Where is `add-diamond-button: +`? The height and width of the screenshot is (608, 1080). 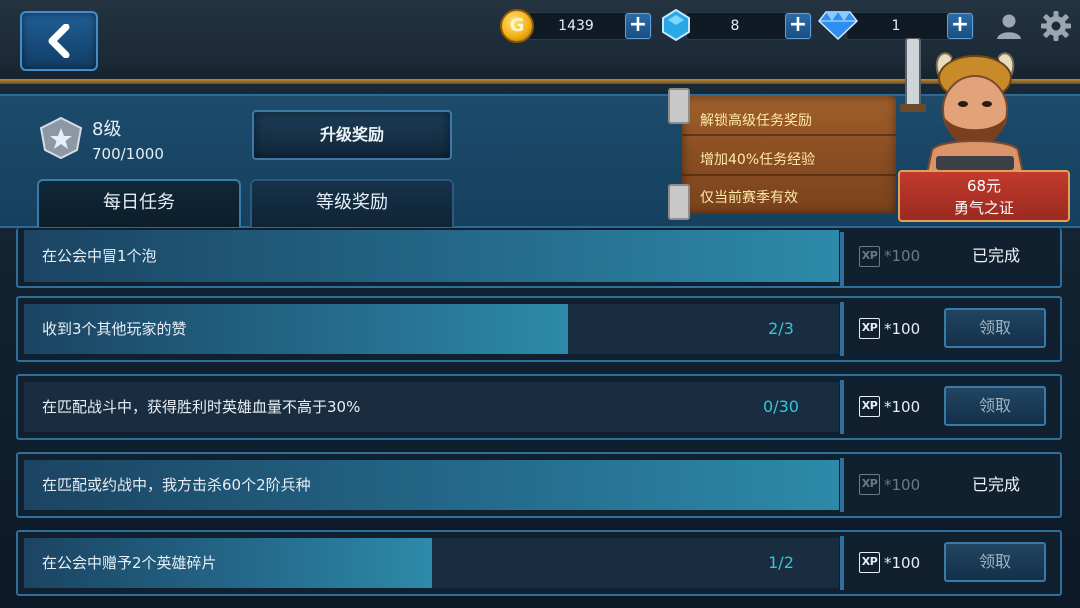 add-diamond-button: + is located at coordinates (960, 26).